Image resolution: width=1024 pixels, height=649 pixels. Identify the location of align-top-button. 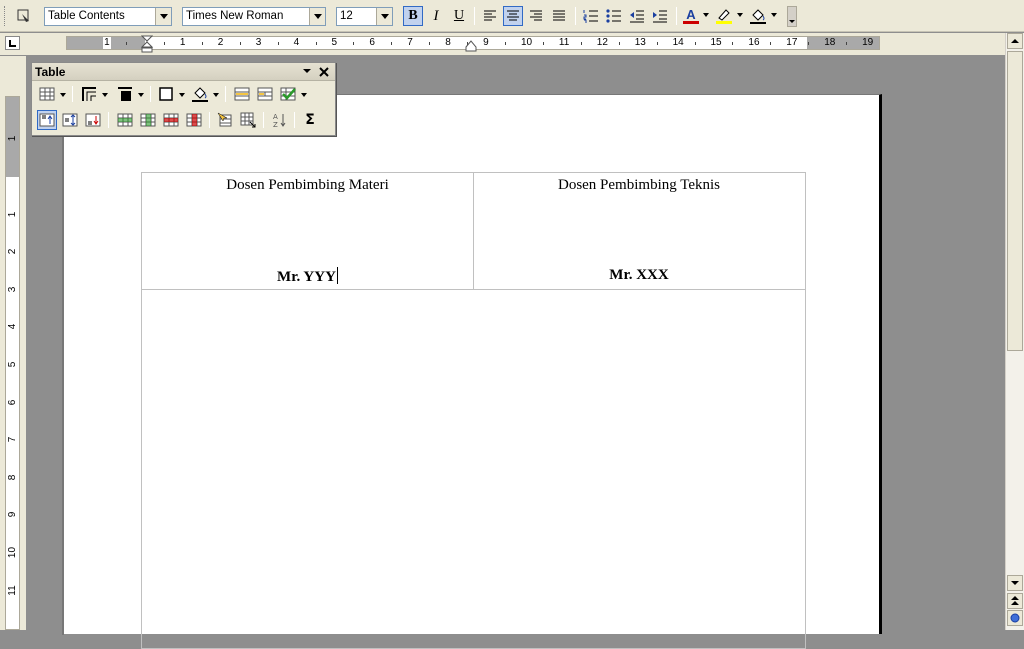
(47, 120).